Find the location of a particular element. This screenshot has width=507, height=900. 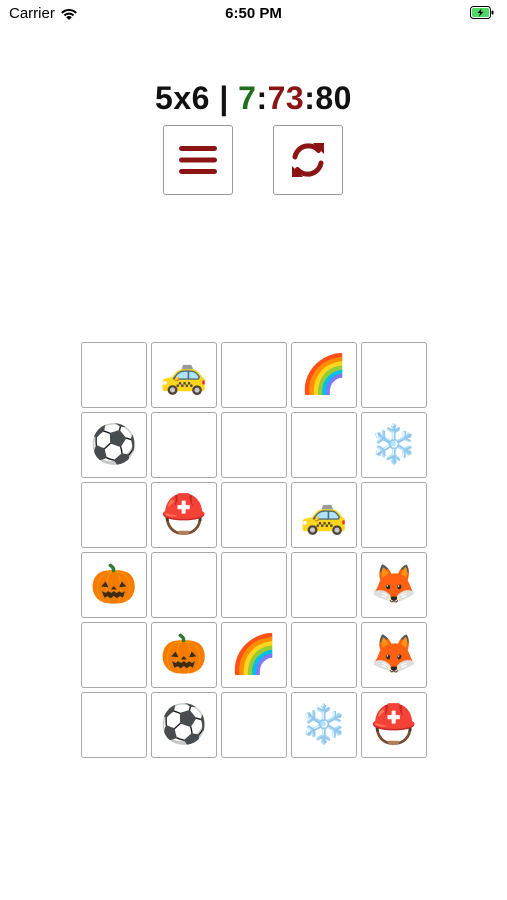

timer-part-3: 80 is located at coordinates (333, 98).